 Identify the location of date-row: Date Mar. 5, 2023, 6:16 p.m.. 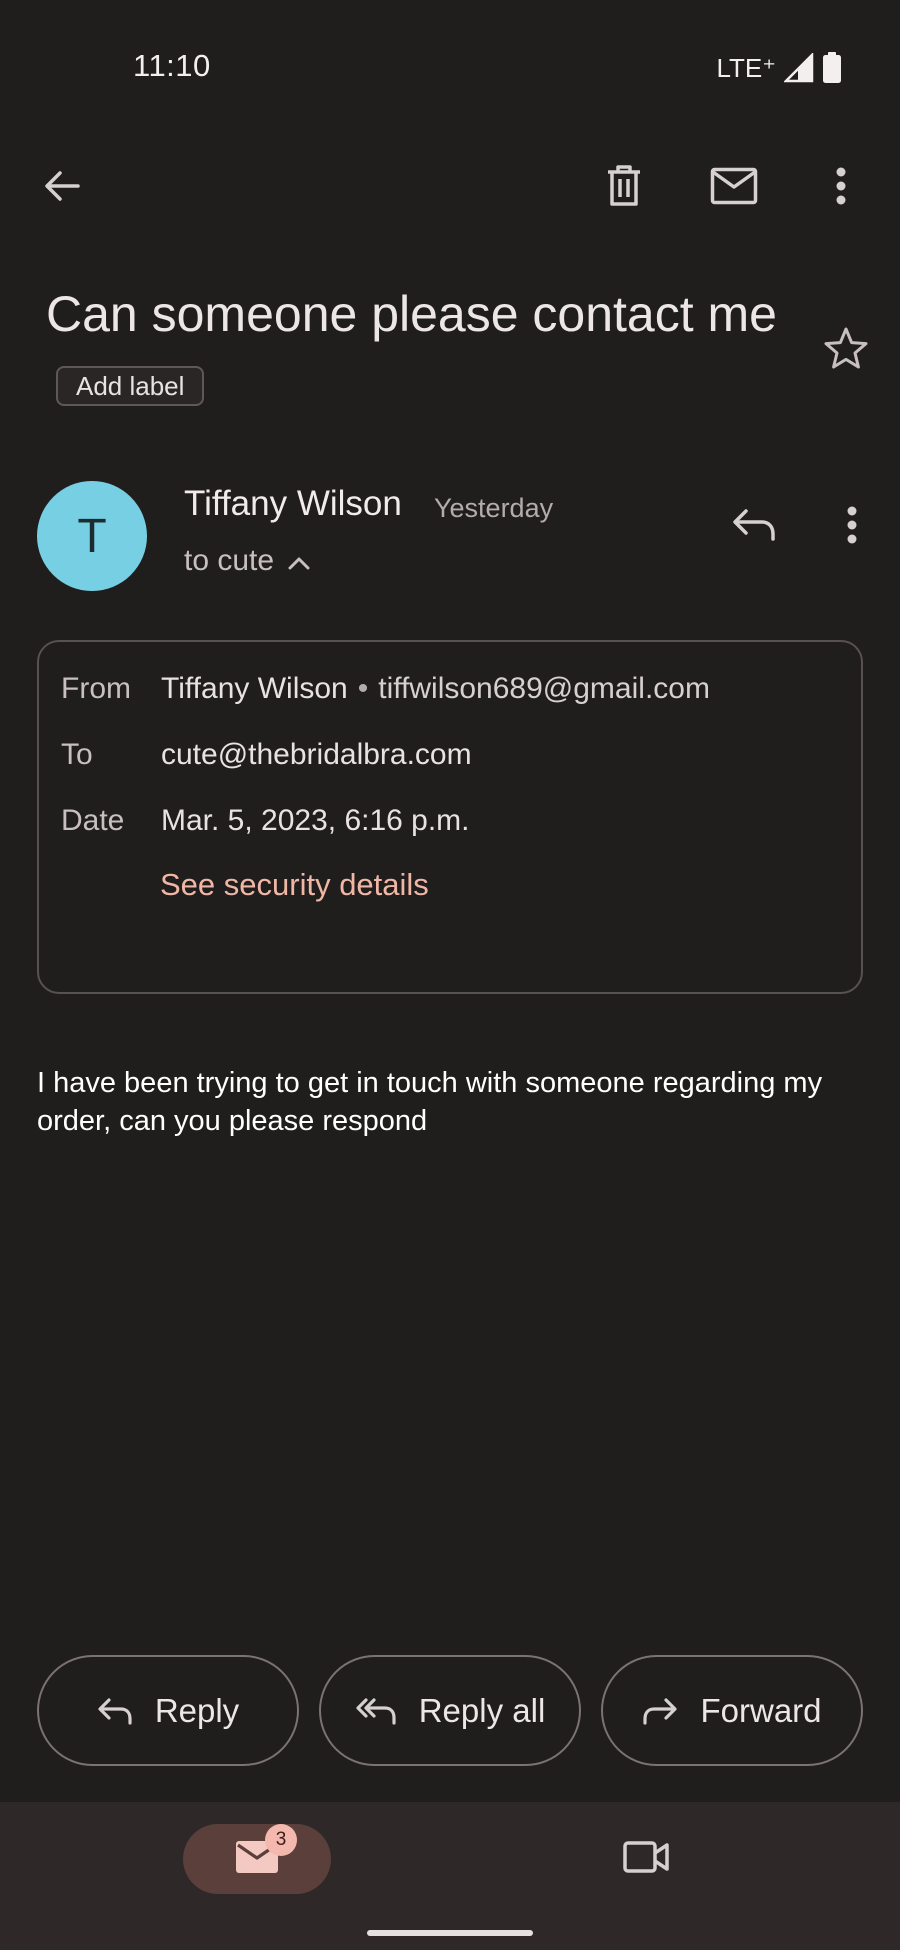
(265, 821).